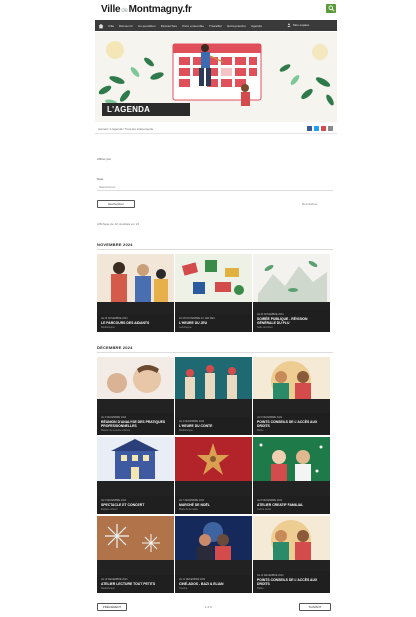  Describe the element at coordinates (216, 77) in the screenshot. I see `hero-banner: L'AGENDA` at that location.